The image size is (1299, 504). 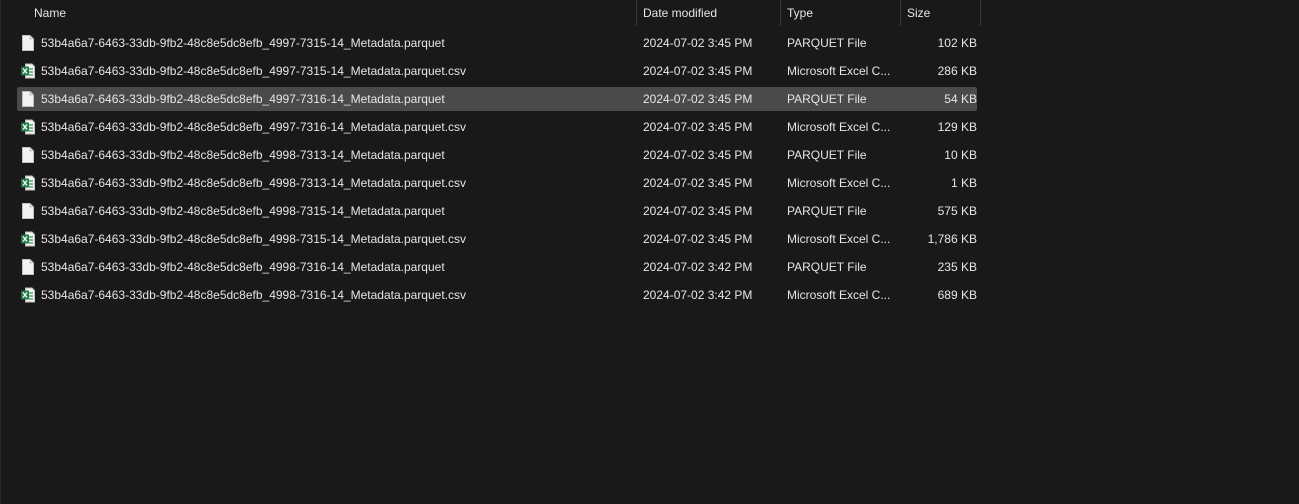 I want to click on file-size: 286 KB, so click(x=957, y=71).